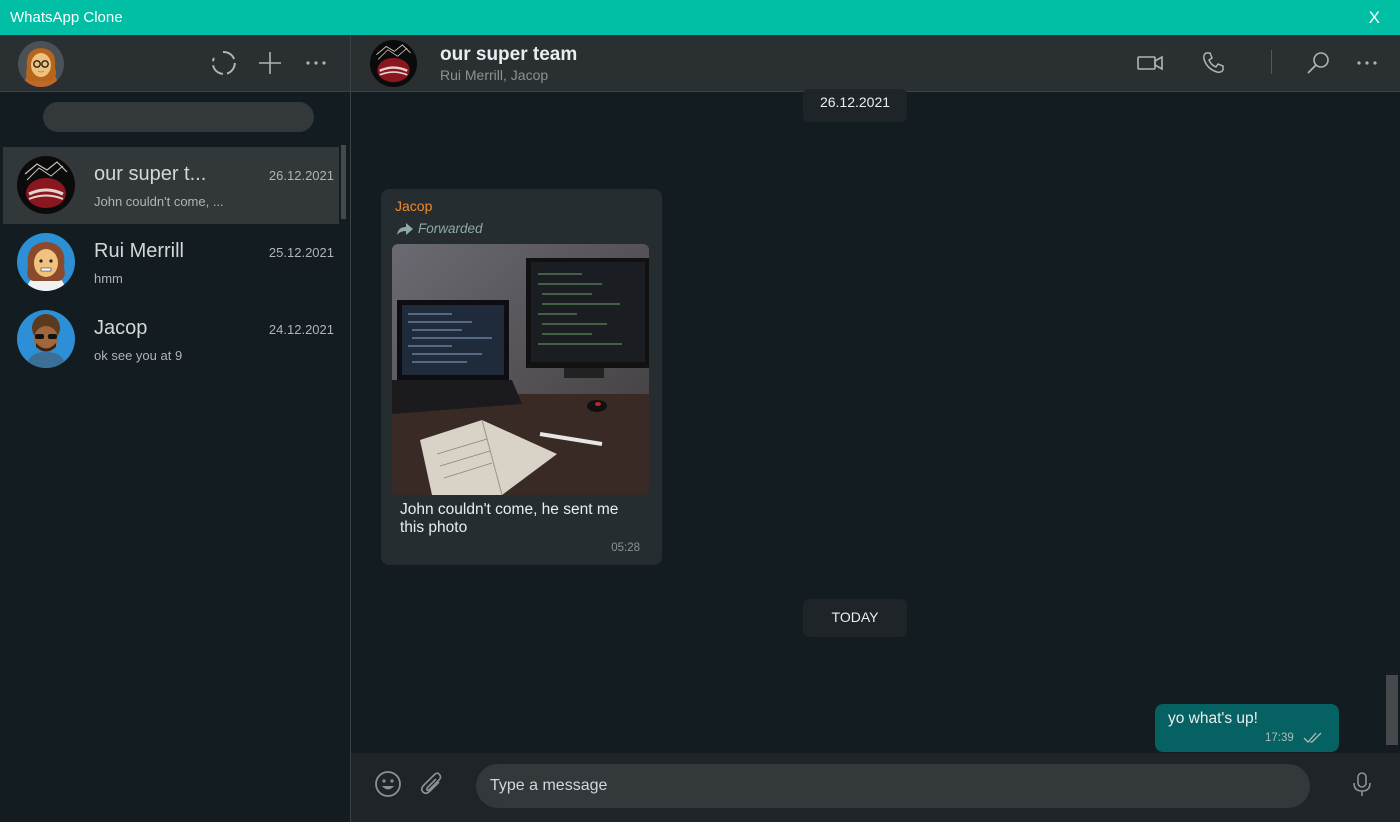  Describe the element at coordinates (316, 63) in the screenshot. I see `menu-dots-icon` at that location.